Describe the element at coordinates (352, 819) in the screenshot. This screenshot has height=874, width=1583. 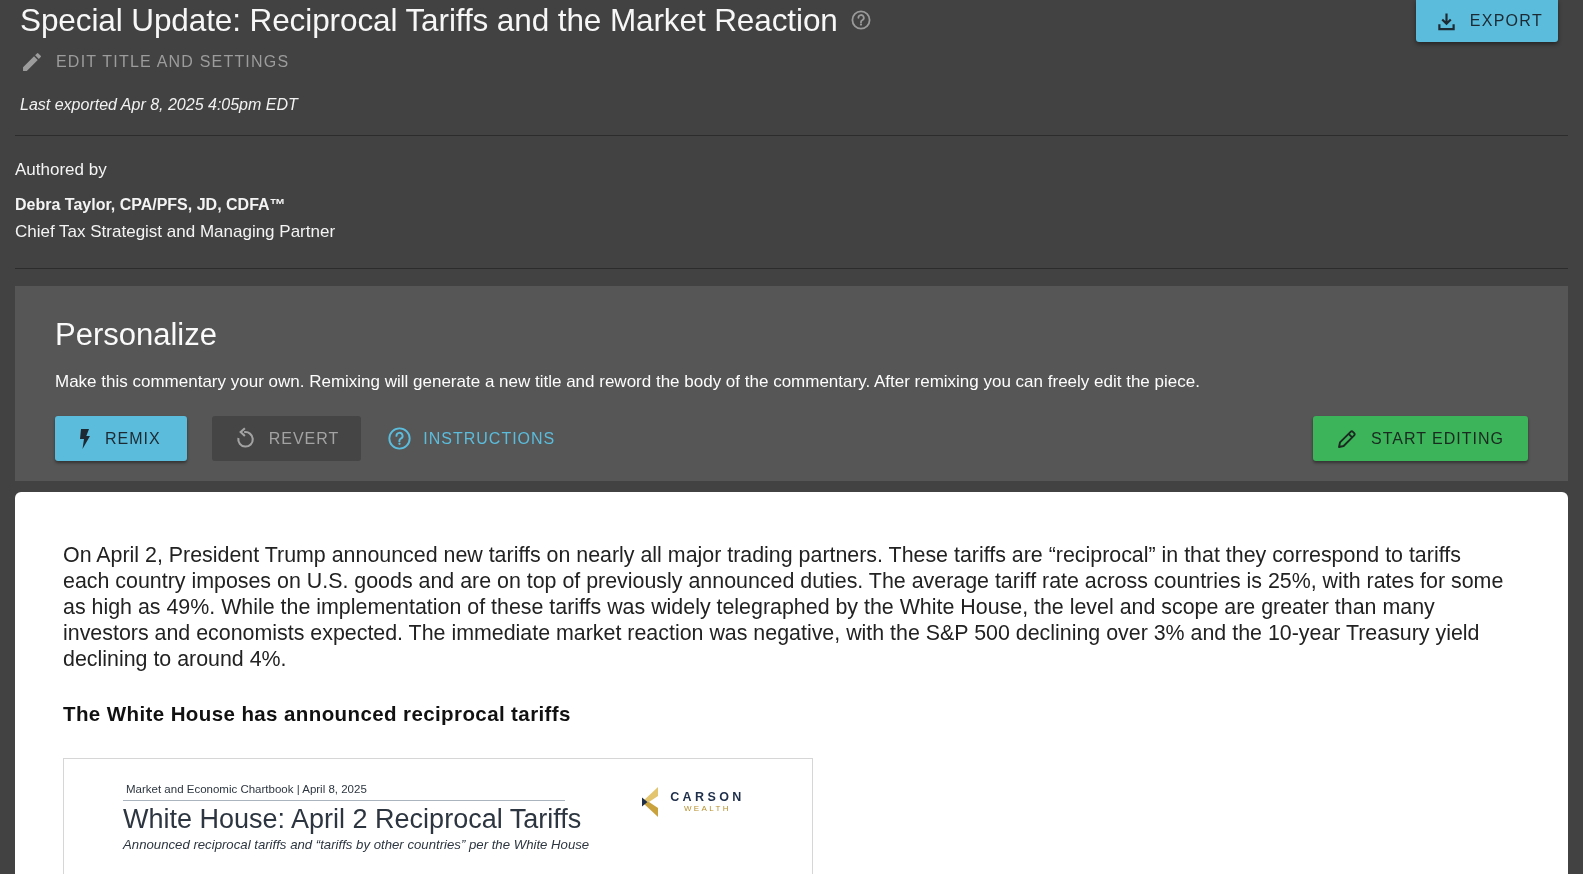
I see `slide-title: White House: April 2 Reciprocal Tariffs` at that location.